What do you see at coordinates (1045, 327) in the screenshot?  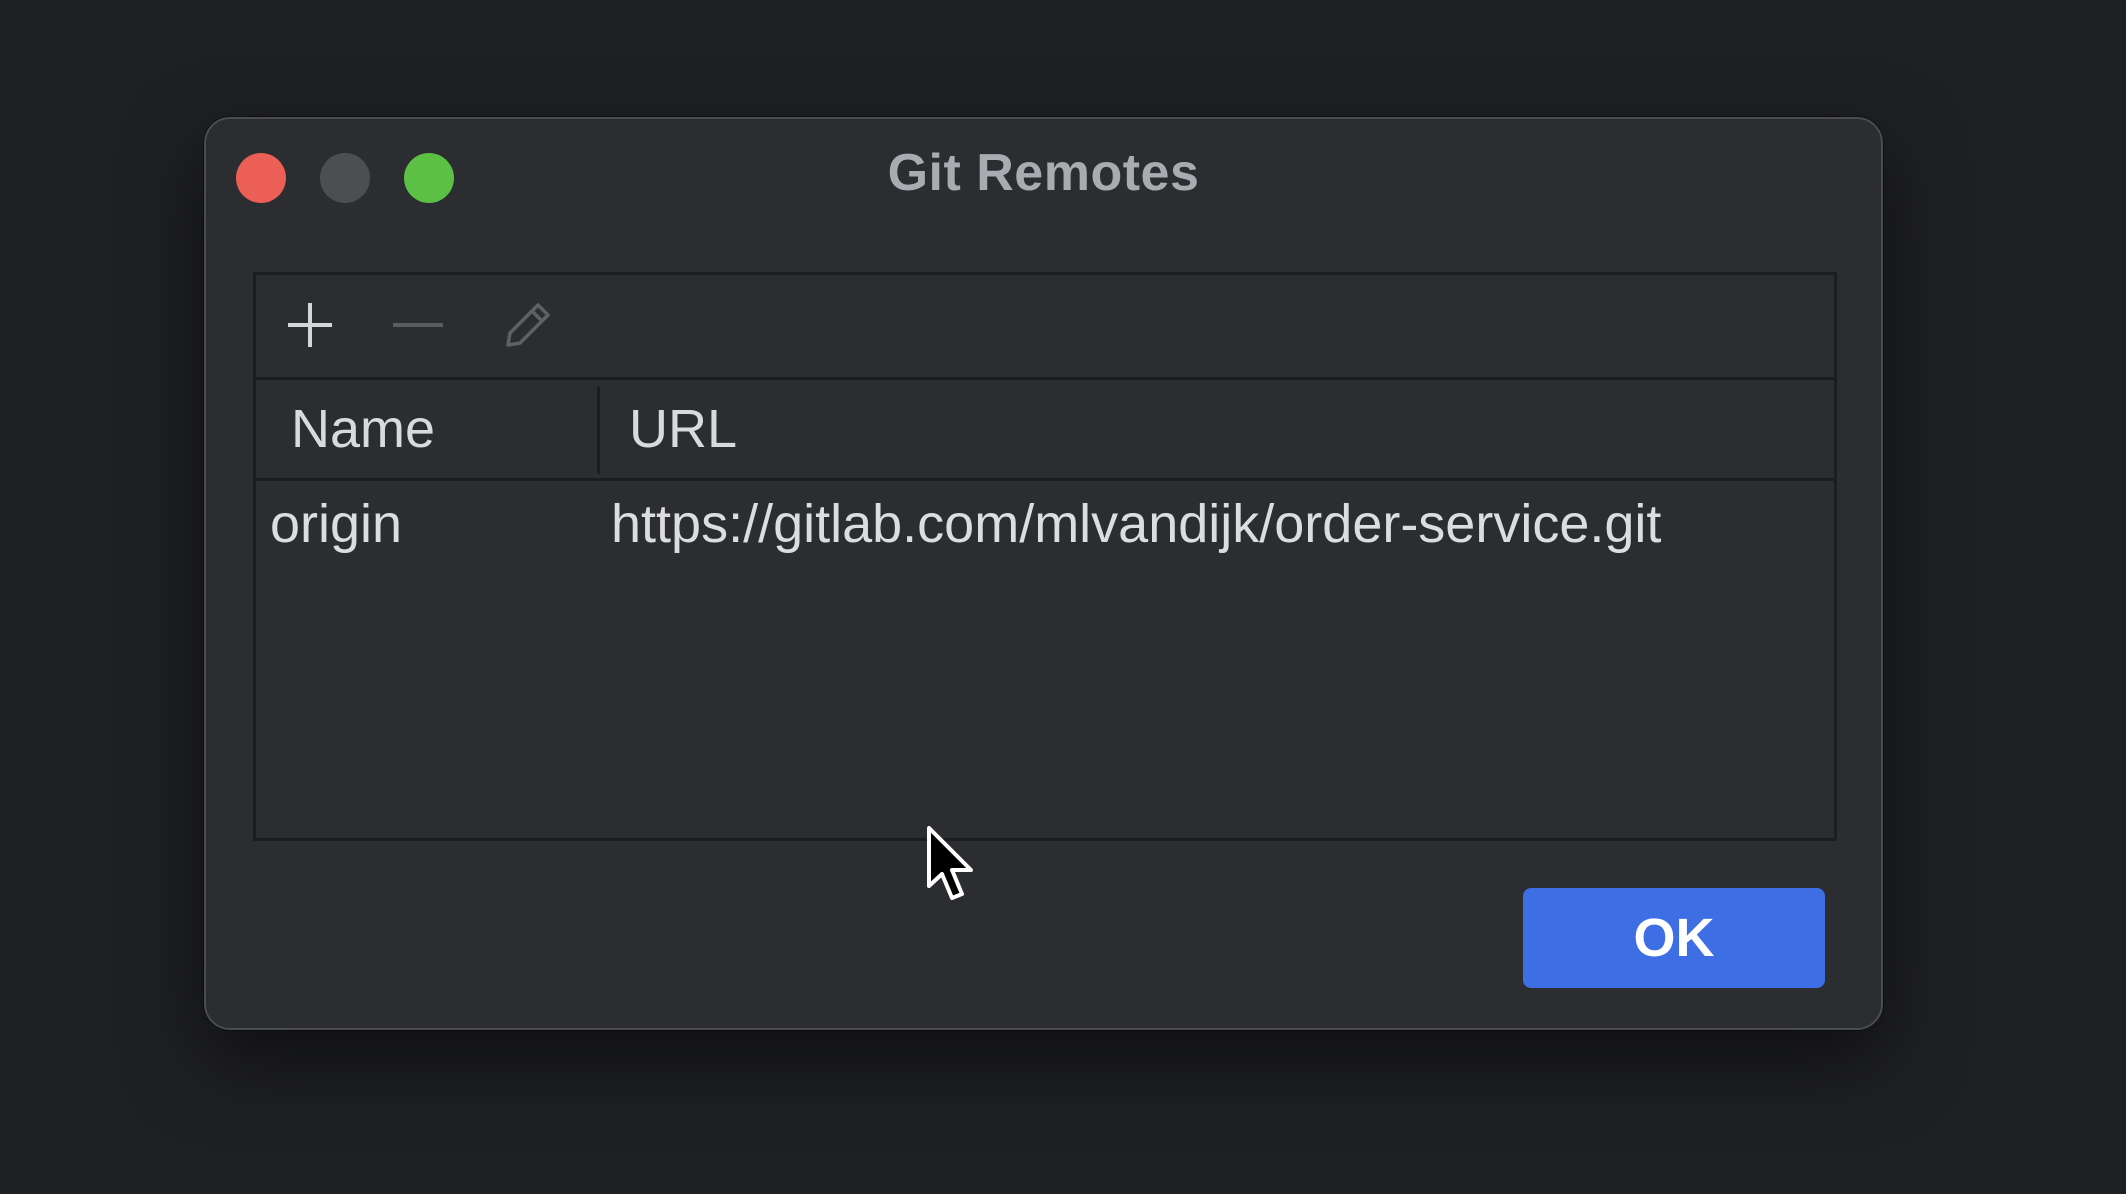 I see `remotes-toolbar` at bounding box center [1045, 327].